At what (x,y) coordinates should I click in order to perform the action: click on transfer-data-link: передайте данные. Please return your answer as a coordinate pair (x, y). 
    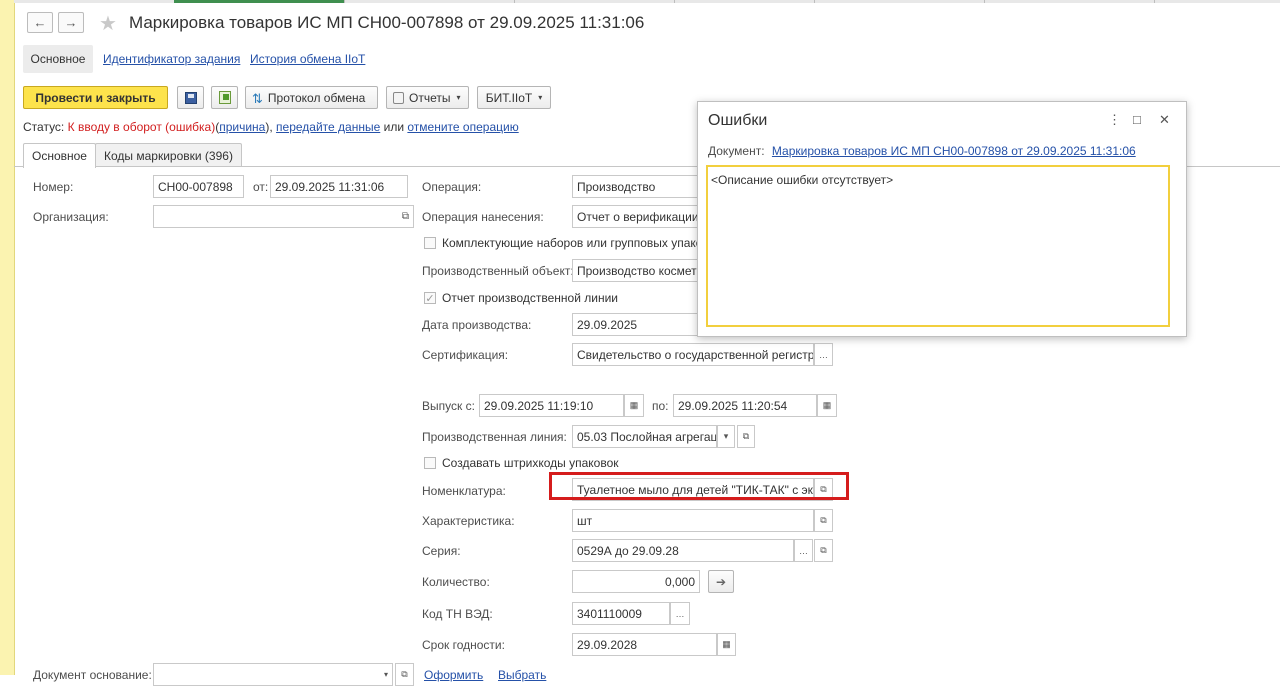
    Looking at the image, I should click on (328, 127).